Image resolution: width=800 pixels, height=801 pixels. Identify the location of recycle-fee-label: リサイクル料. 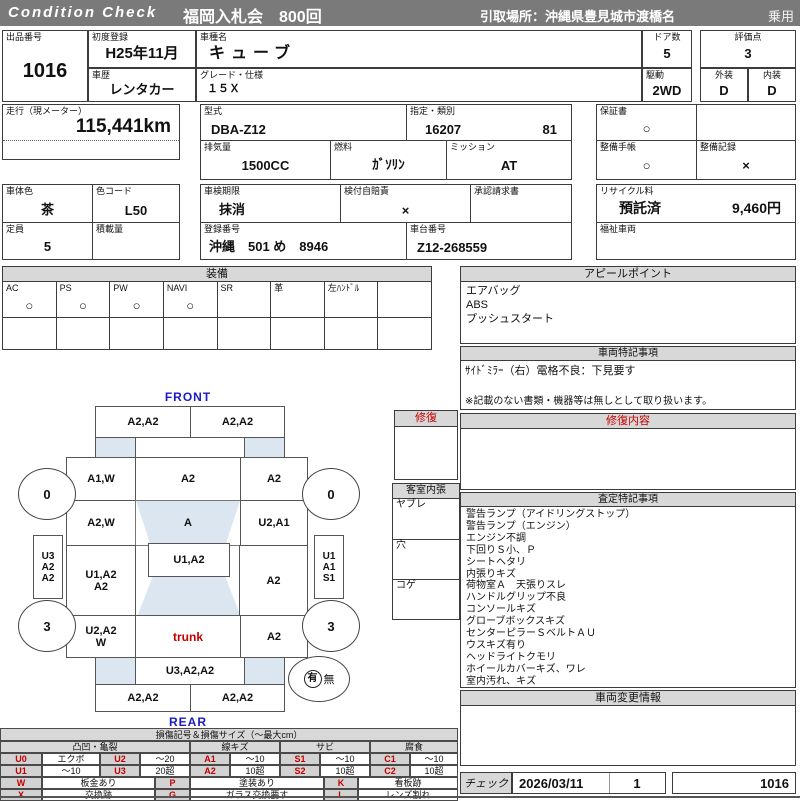
(627, 191).